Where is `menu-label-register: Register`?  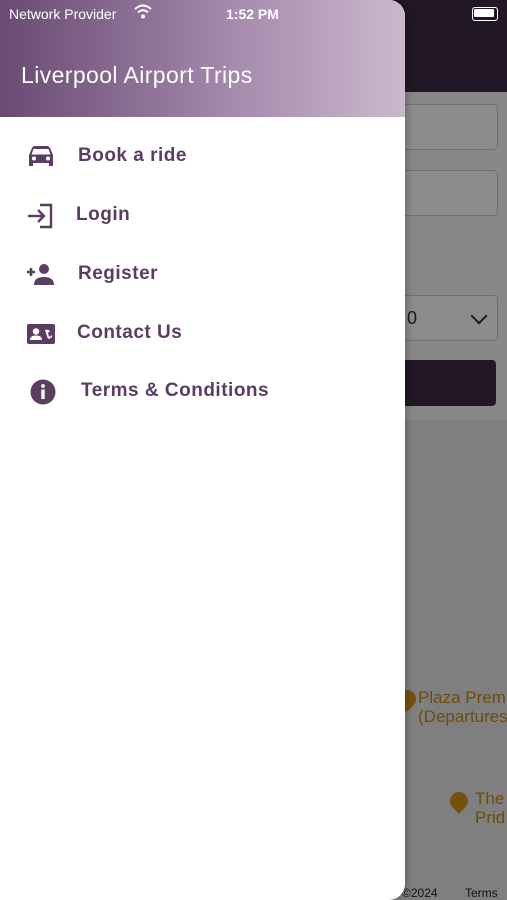 menu-label-register: Register is located at coordinates (118, 273).